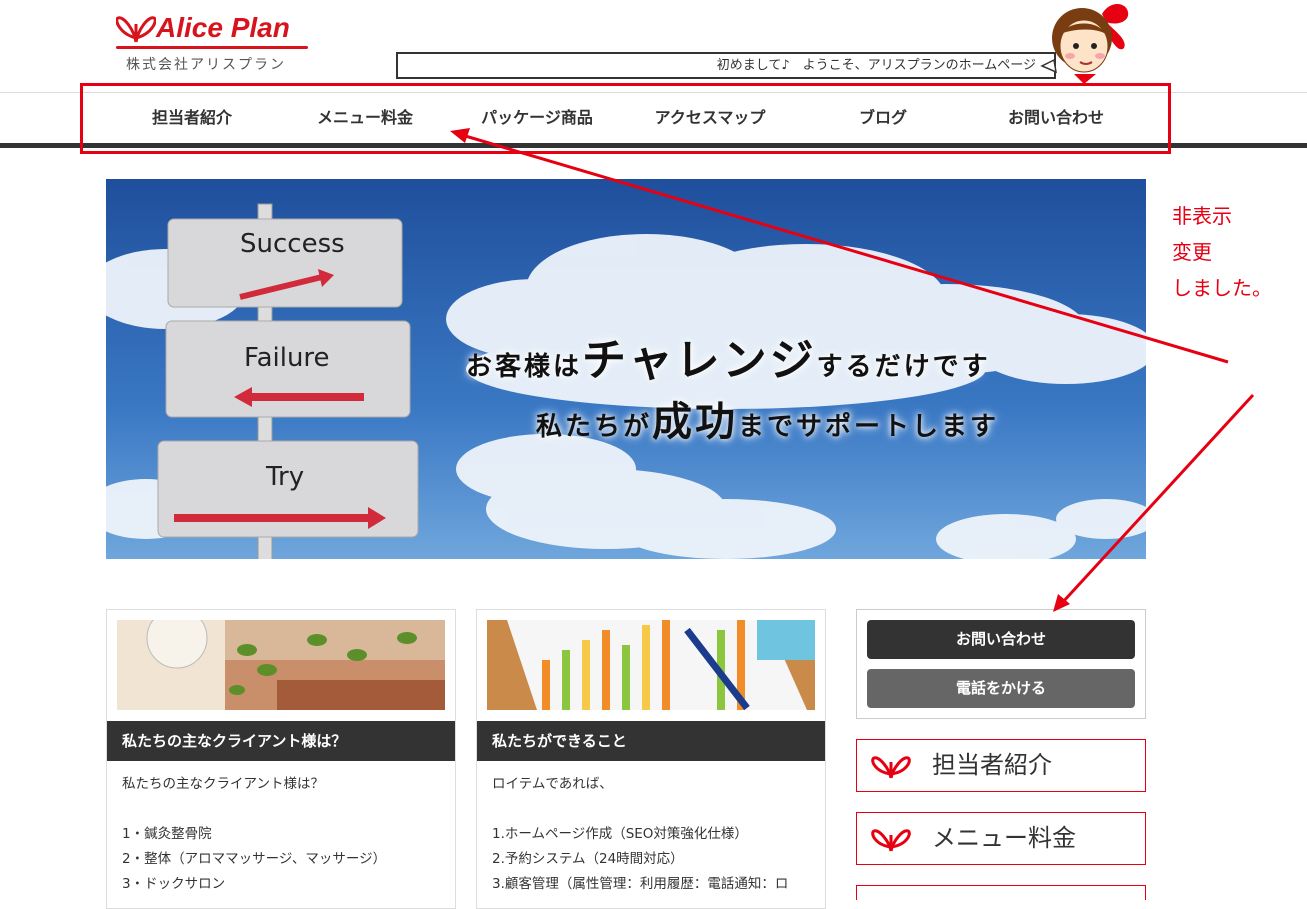  Describe the element at coordinates (651, 665) in the screenshot. I see `services-card-image` at that location.